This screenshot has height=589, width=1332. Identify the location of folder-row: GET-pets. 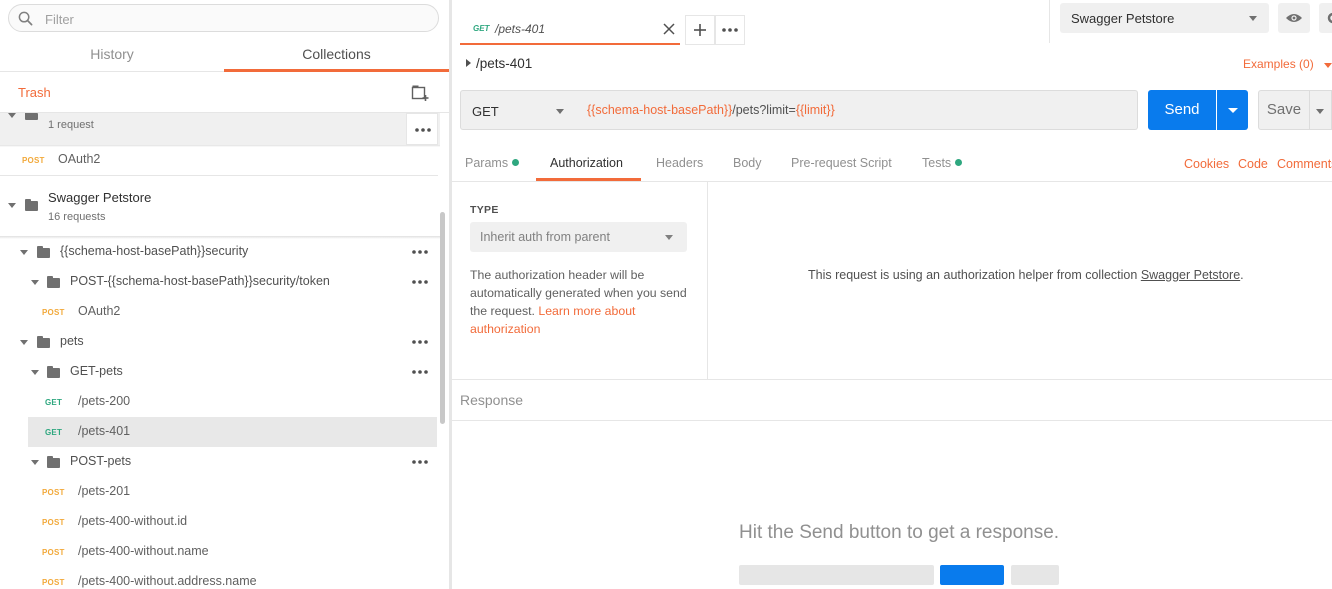
(219, 372).